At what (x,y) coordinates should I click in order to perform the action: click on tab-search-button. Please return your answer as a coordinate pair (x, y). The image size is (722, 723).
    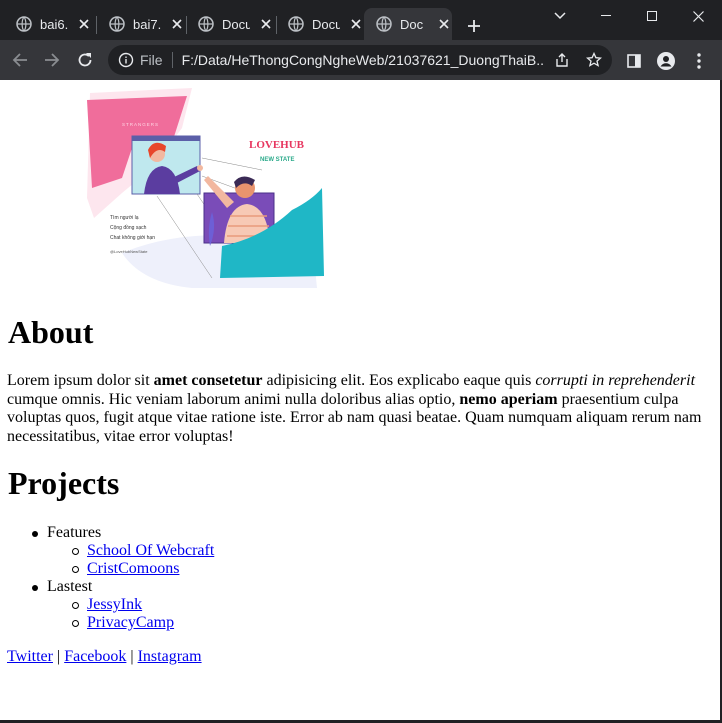
    Looking at the image, I should click on (560, 16).